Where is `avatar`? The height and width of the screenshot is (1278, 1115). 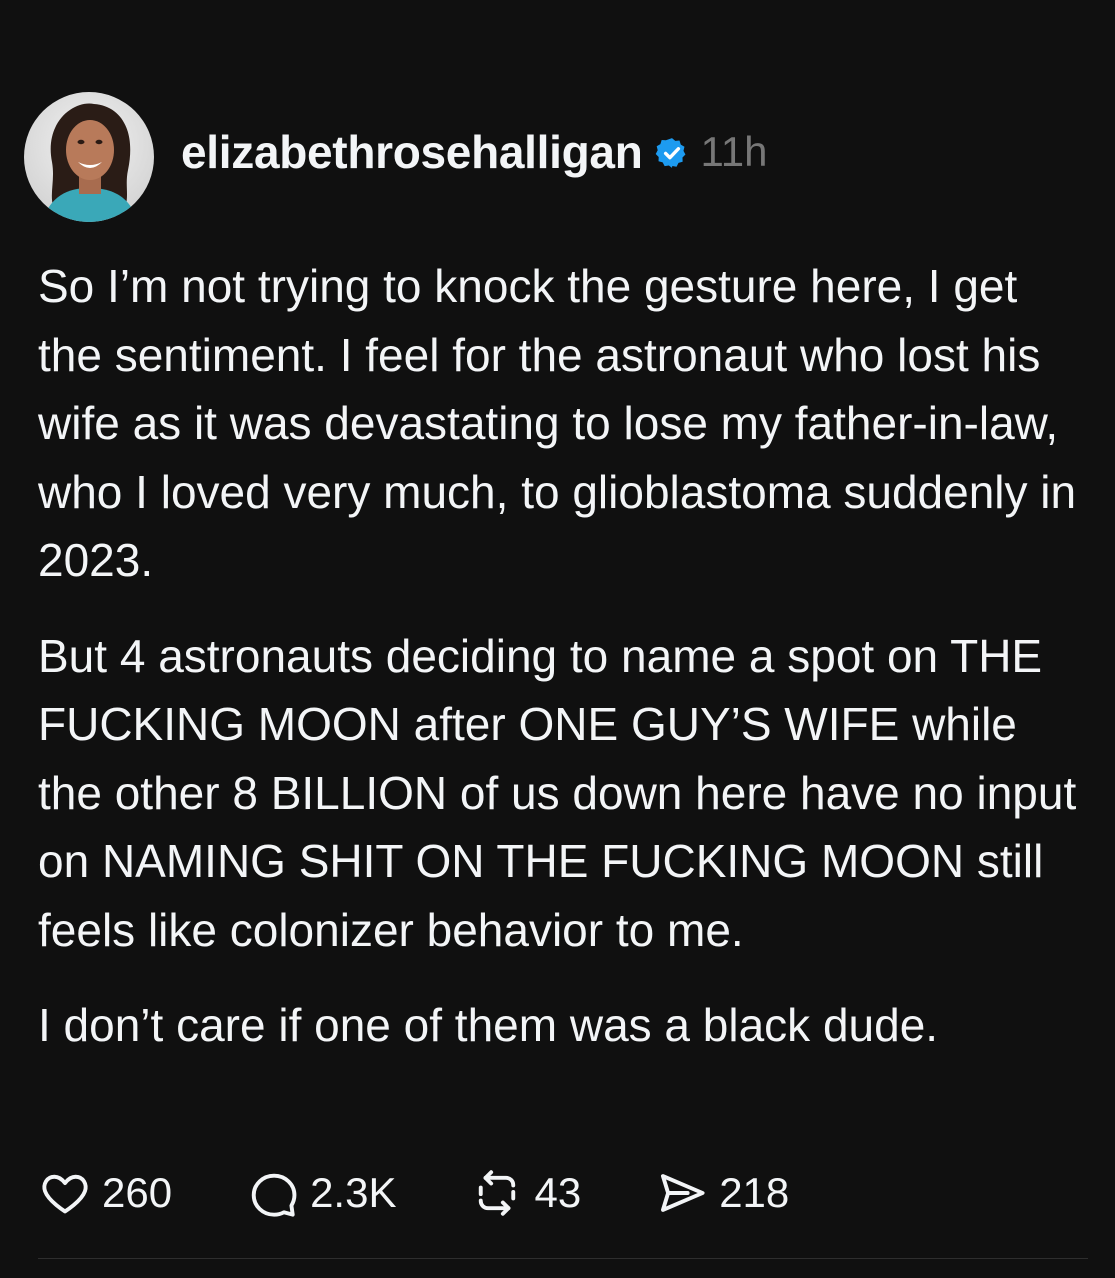 avatar is located at coordinates (89, 157).